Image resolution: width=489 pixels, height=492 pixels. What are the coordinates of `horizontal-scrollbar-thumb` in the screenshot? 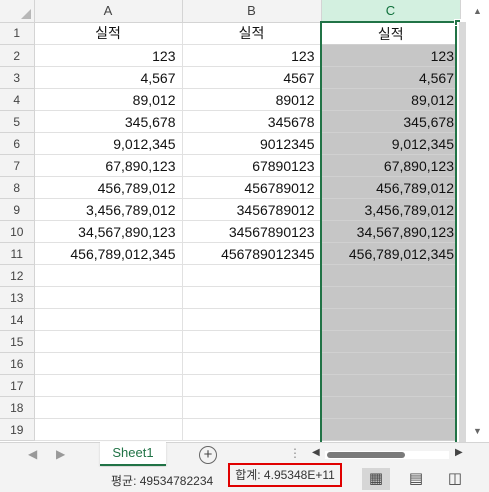 It's located at (366, 455).